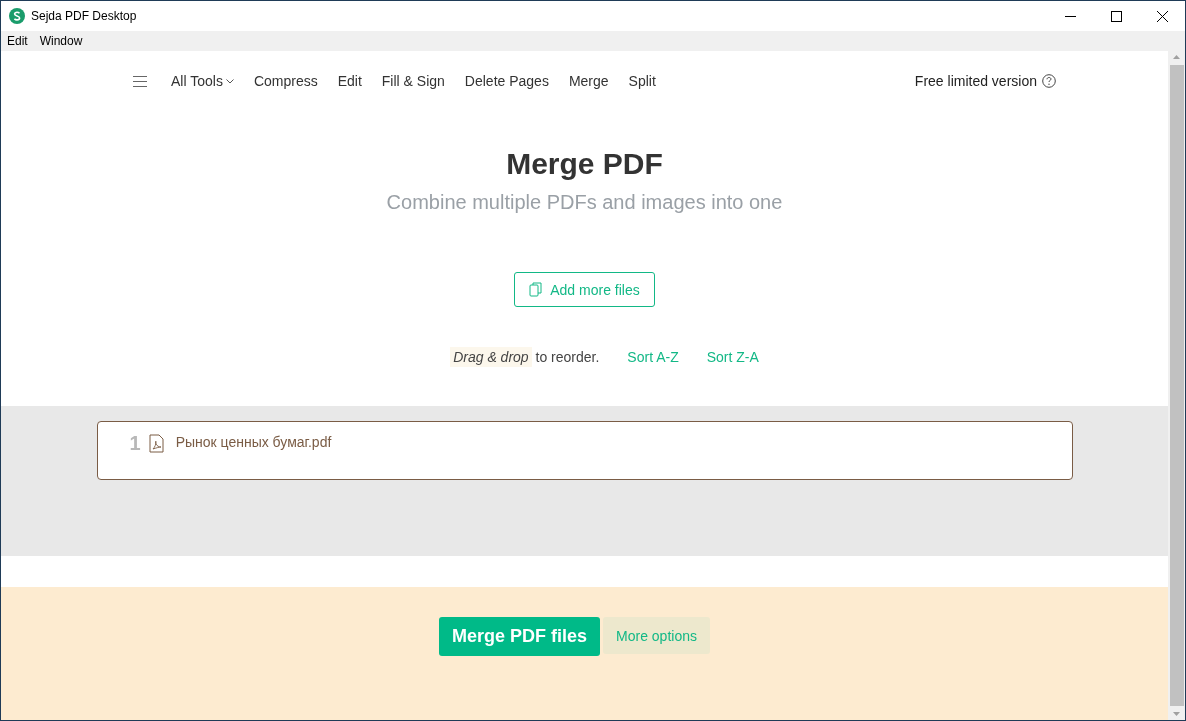  I want to click on version-label: Free limited version, so click(975, 81).